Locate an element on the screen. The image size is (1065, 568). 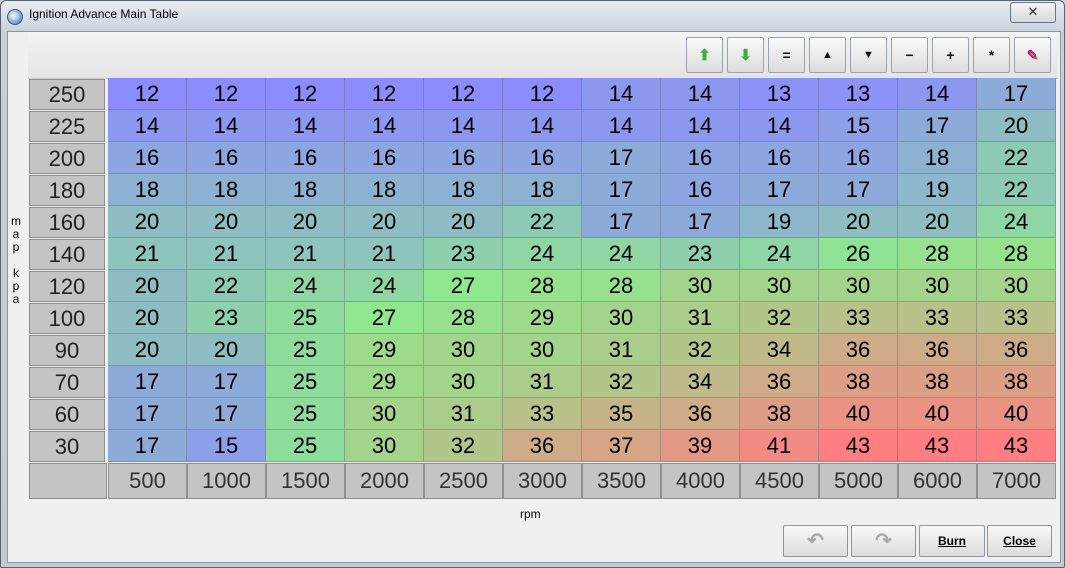
table-cell: 41 is located at coordinates (779, 446).